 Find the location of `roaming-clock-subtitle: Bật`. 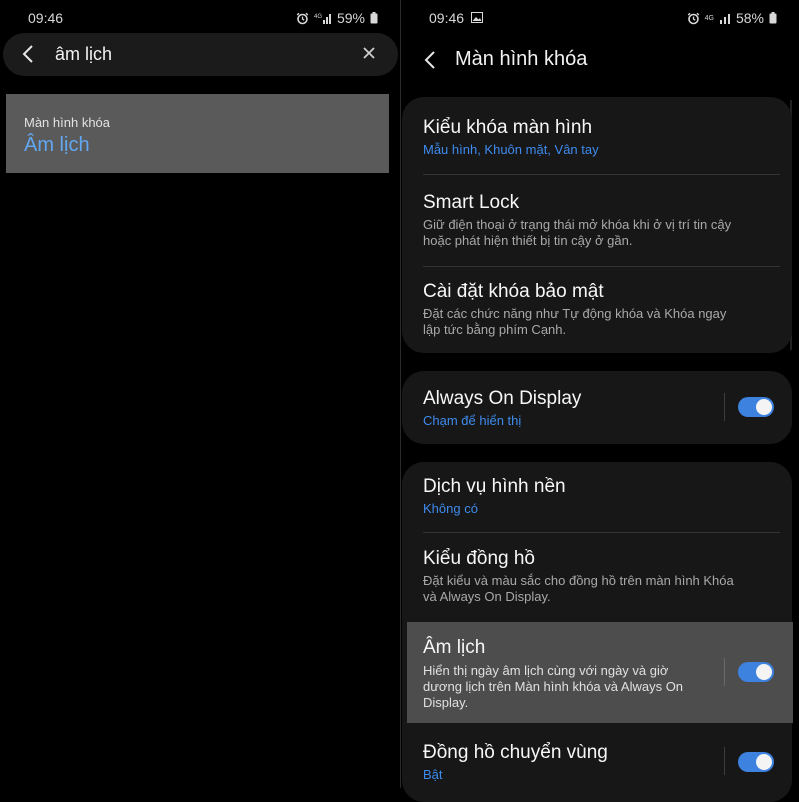

roaming-clock-subtitle: Bật is located at coordinates (433, 774).